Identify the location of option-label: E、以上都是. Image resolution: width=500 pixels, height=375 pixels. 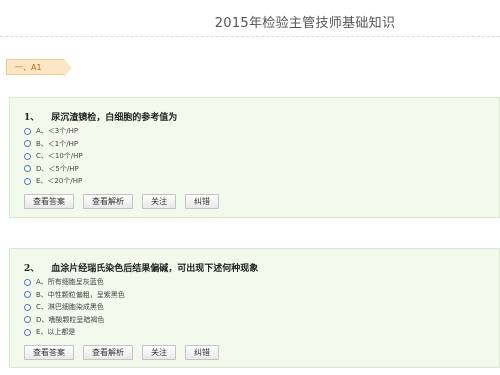
(56, 332).